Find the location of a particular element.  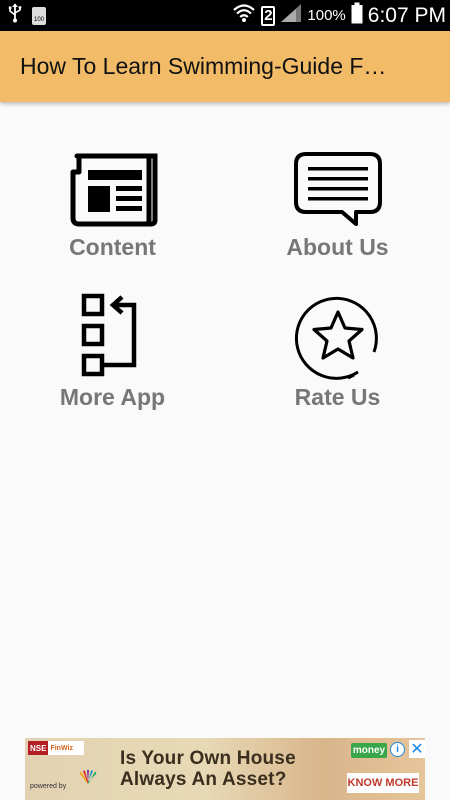

ad-info-icon: i is located at coordinates (397, 749).